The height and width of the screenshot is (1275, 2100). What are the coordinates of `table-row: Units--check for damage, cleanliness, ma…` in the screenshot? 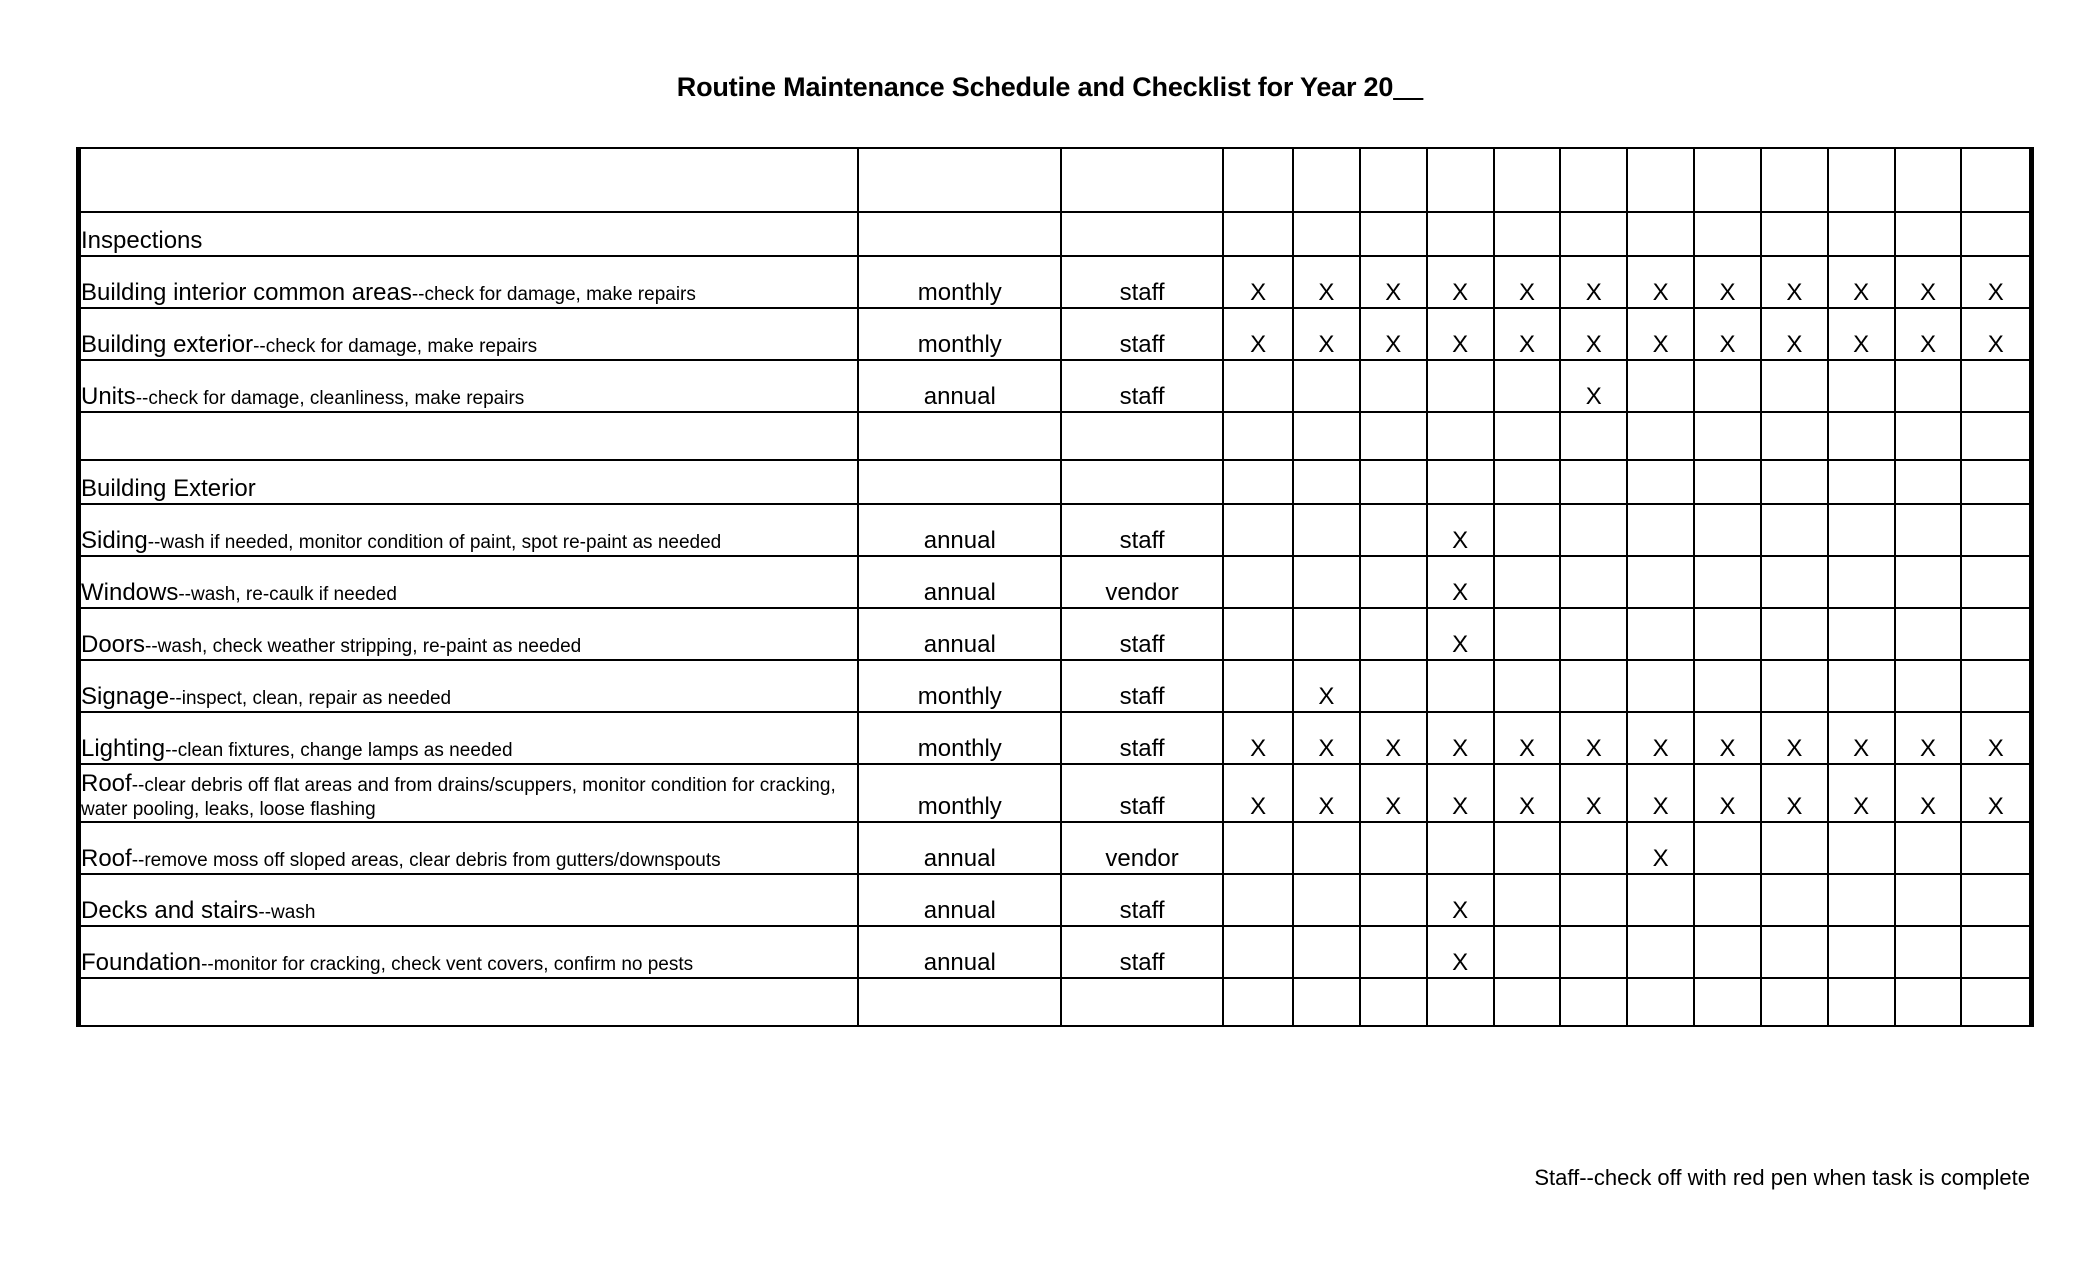 It's located at (1055, 386).